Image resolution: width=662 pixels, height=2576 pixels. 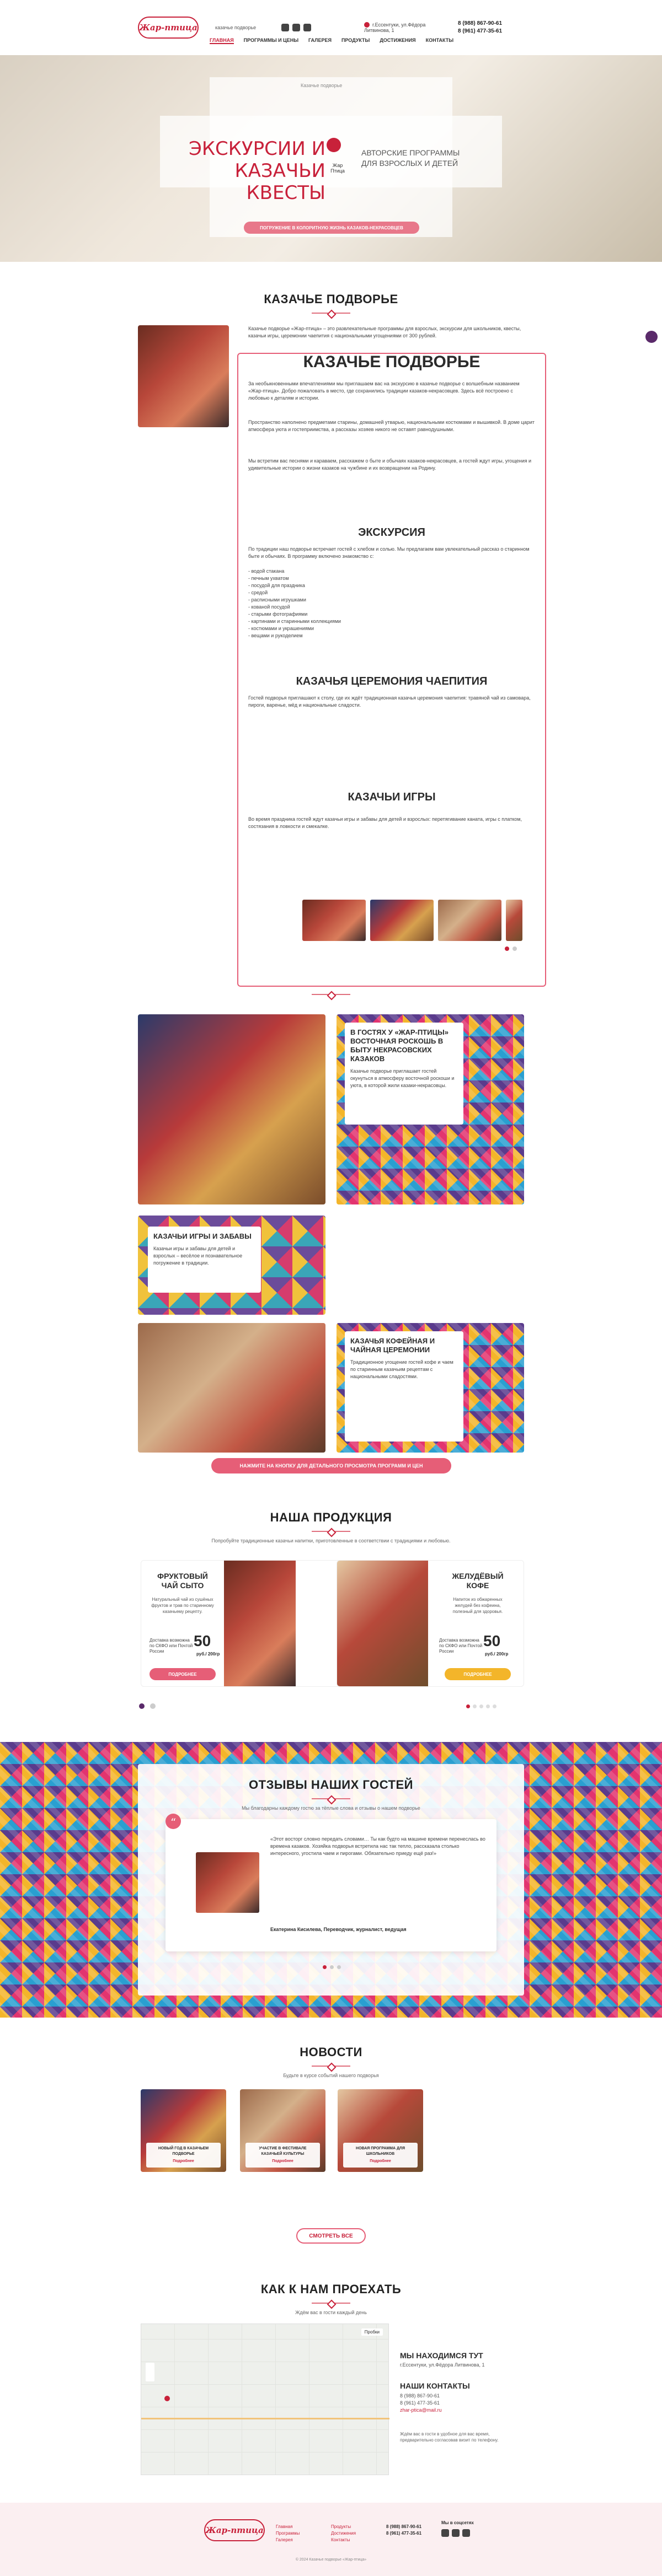 I want to click on header-phones: 8 (988) 867-90-61 8 (961) 477-35-61, so click(x=491, y=28).